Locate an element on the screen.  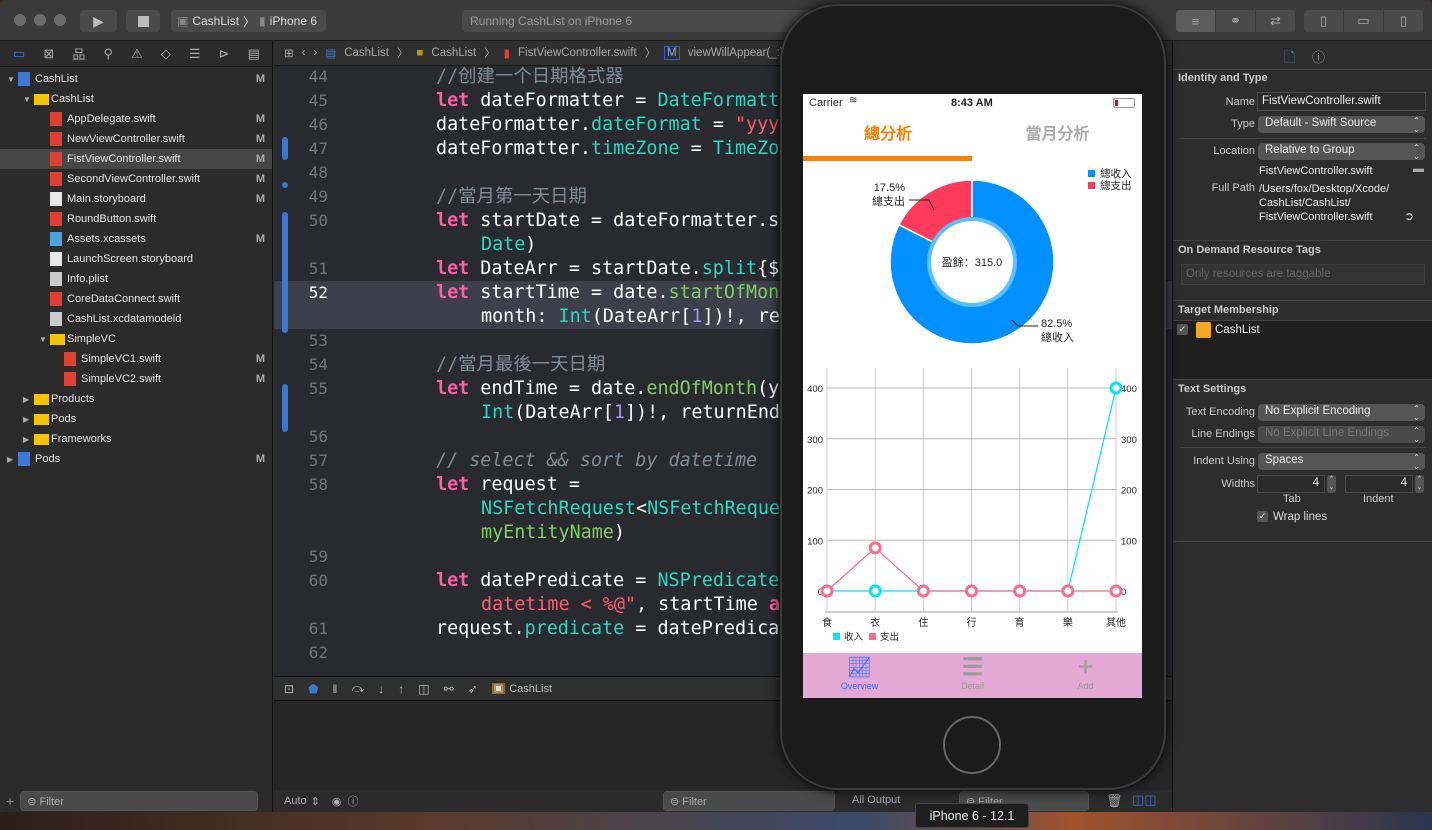
output-select: All Output is located at coordinates (876, 800).